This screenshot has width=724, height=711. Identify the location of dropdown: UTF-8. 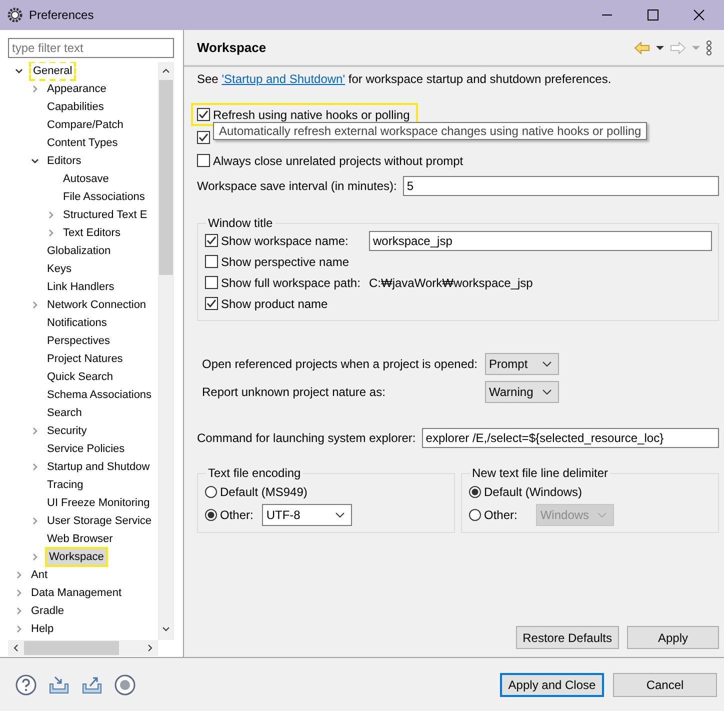
(307, 515).